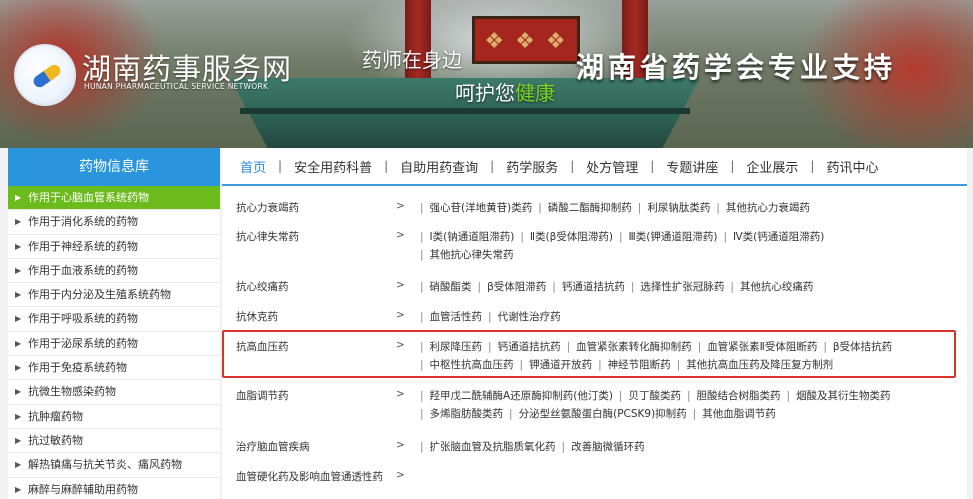 This screenshot has width=973, height=499. I want to click on subcategory-link: β受体阻滞药, so click(516, 287).